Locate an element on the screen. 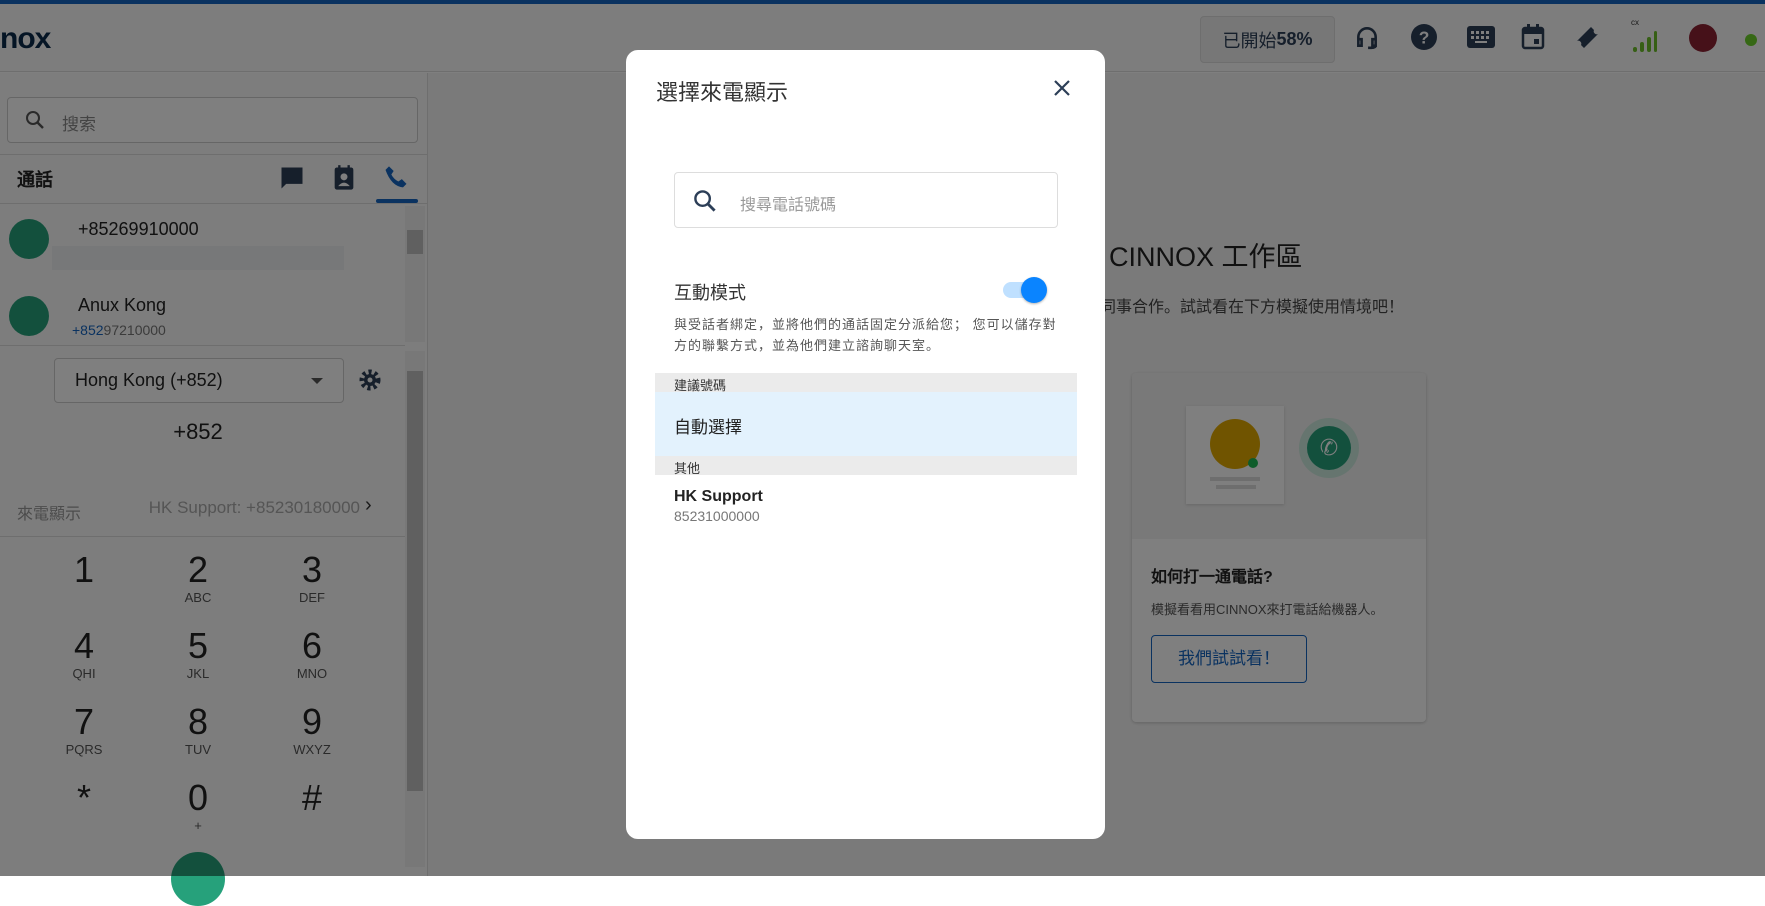  interactive-mode-toggle is located at coordinates (1025, 290).